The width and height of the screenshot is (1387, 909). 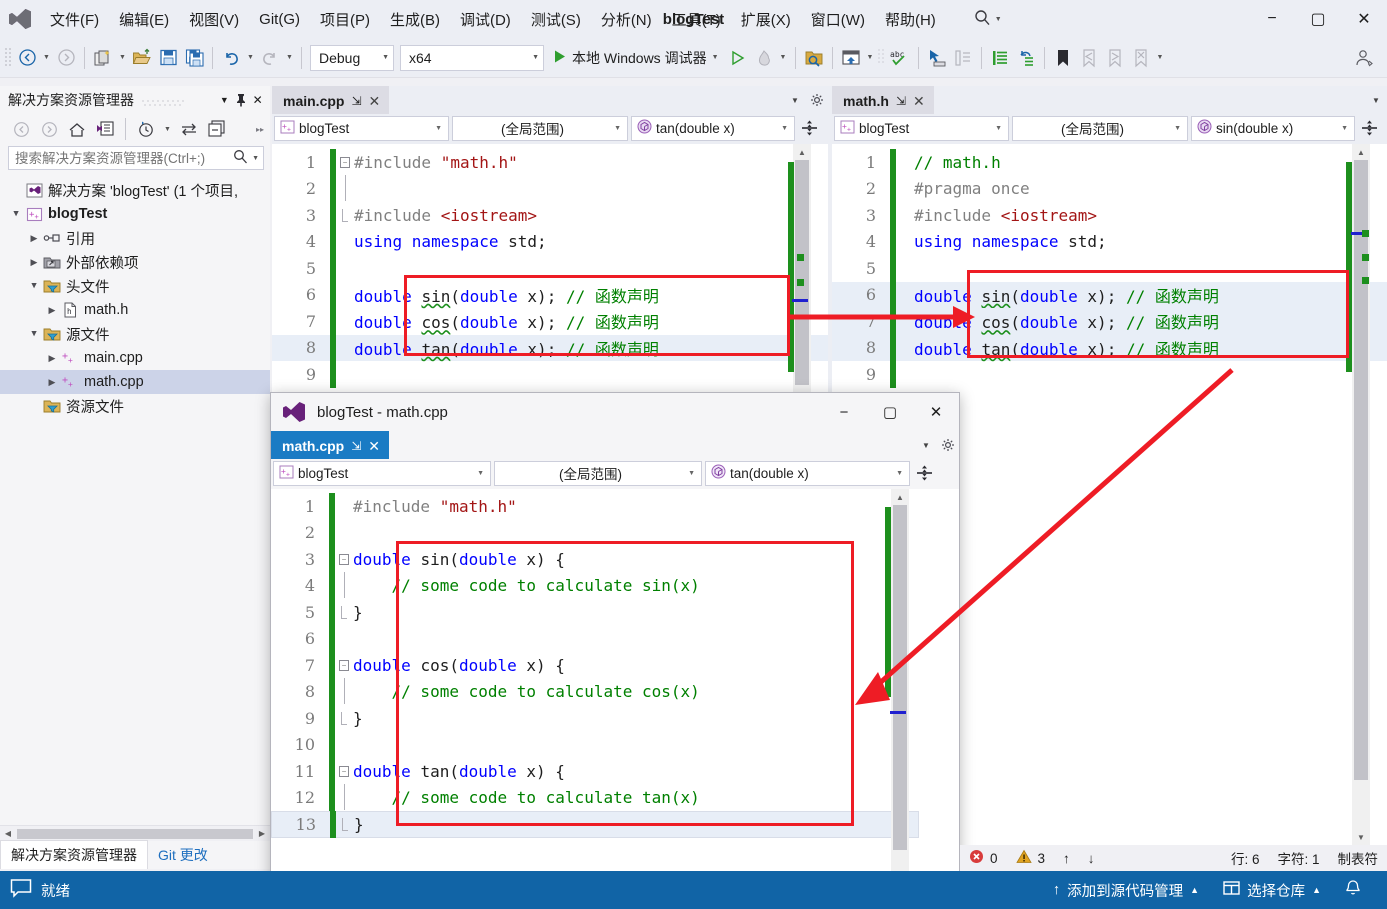 What do you see at coordinates (890, 412) in the screenshot?
I see `maximize-button: ▢` at bounding box center [890, 412].